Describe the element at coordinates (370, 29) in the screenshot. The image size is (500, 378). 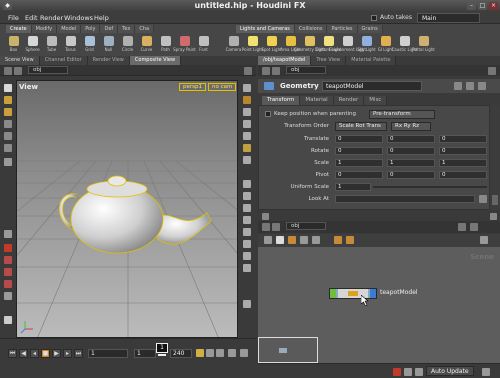
I see `shelf-tab-right-3: Grains` at that location.